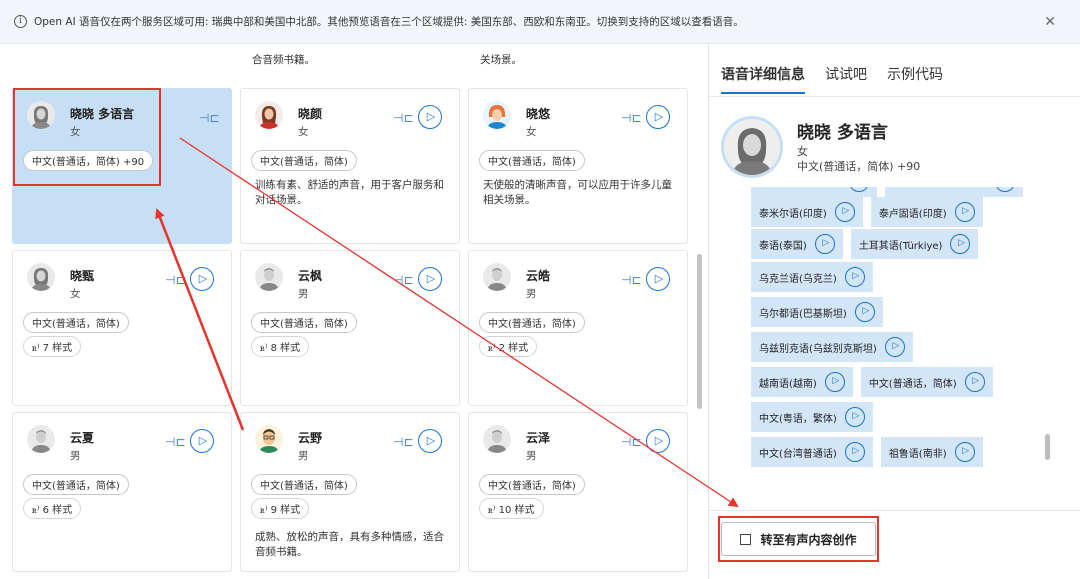 This screenshot has height=579, width=1080. Describe the element at coordinates (578, 166) in the screenshot. I see `voice-card: 晓悠女 ⊣⊏ ▷ 中文(普通话，简体) 天使般的清晰声音，可以应用于许多儿童 相关场景。` at that location.